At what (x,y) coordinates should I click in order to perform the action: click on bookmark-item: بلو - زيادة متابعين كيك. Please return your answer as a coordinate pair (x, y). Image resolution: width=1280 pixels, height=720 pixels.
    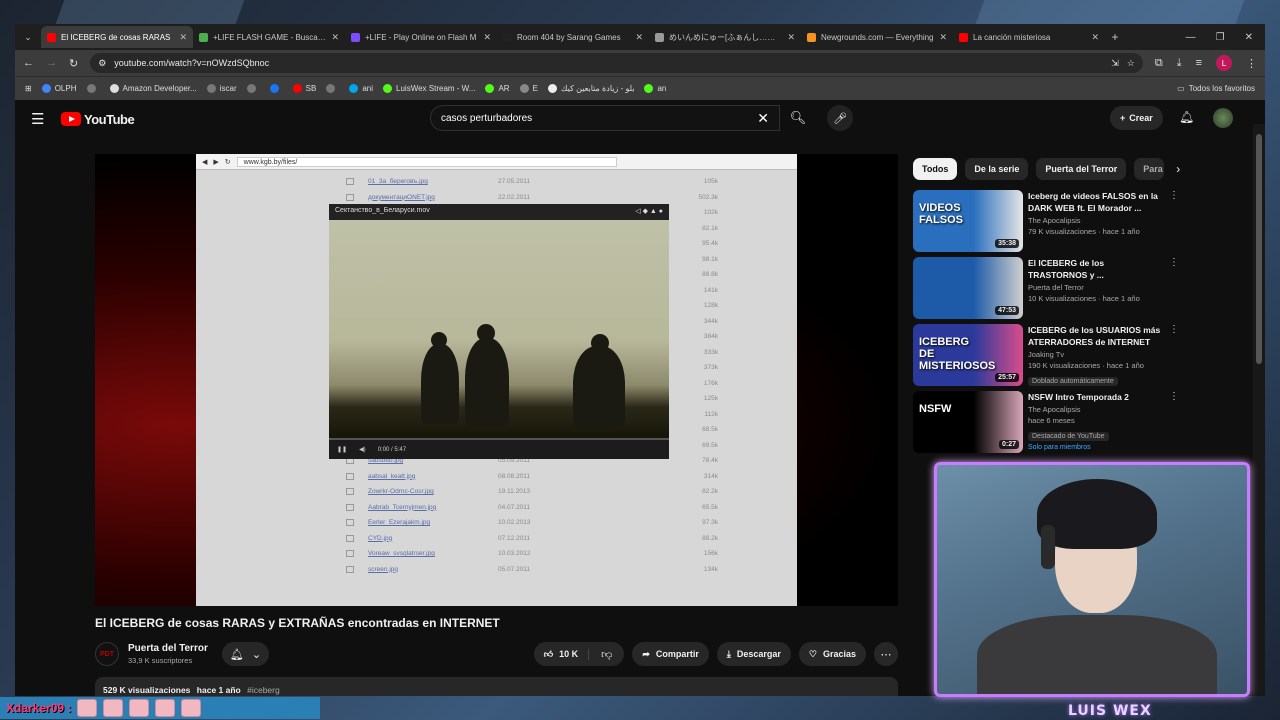
    Looking at the image, I should click on (590, 88).